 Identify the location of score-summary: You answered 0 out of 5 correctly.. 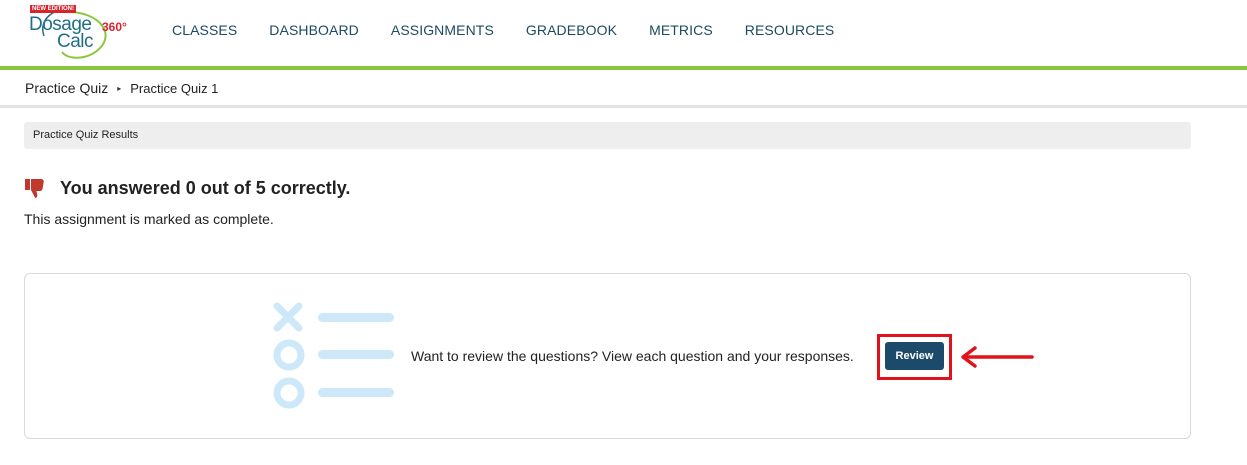
(205, 187).